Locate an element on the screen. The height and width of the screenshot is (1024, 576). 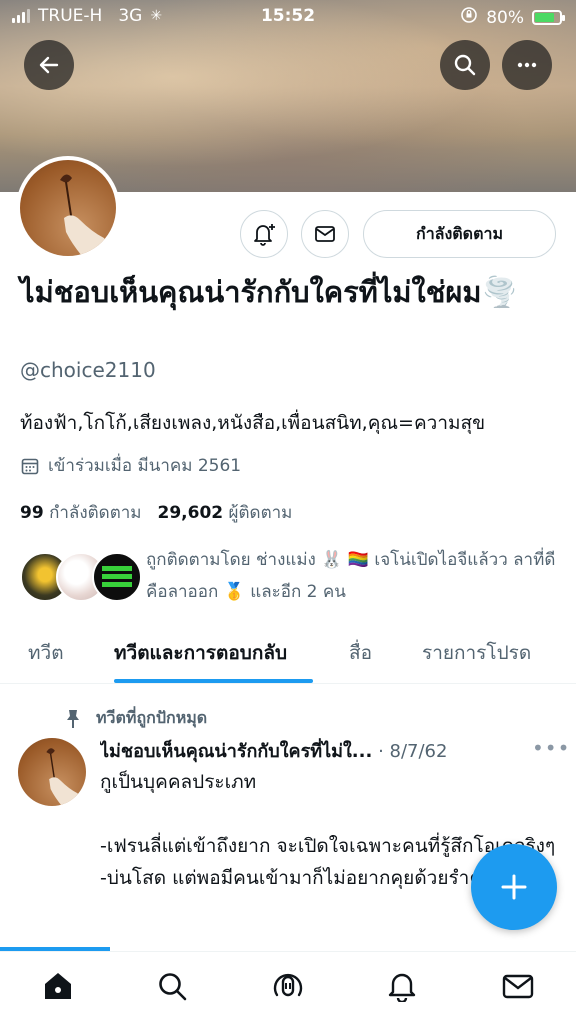
spaces-icon is located at coordinates (288, 985).